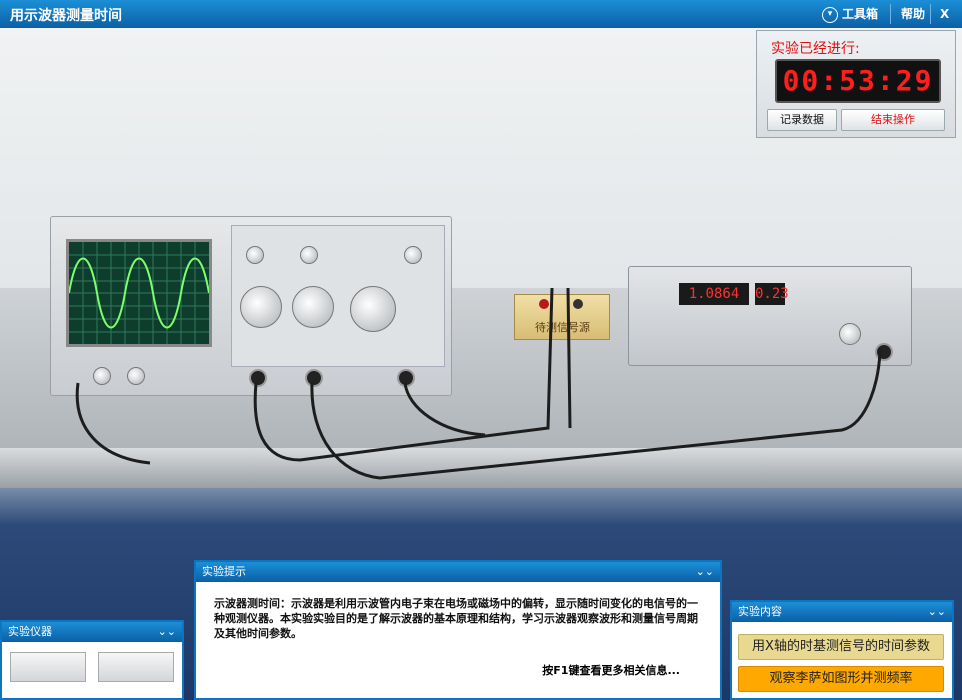  I want to click on oscilloscope-thumbnail, so click(48, 667).